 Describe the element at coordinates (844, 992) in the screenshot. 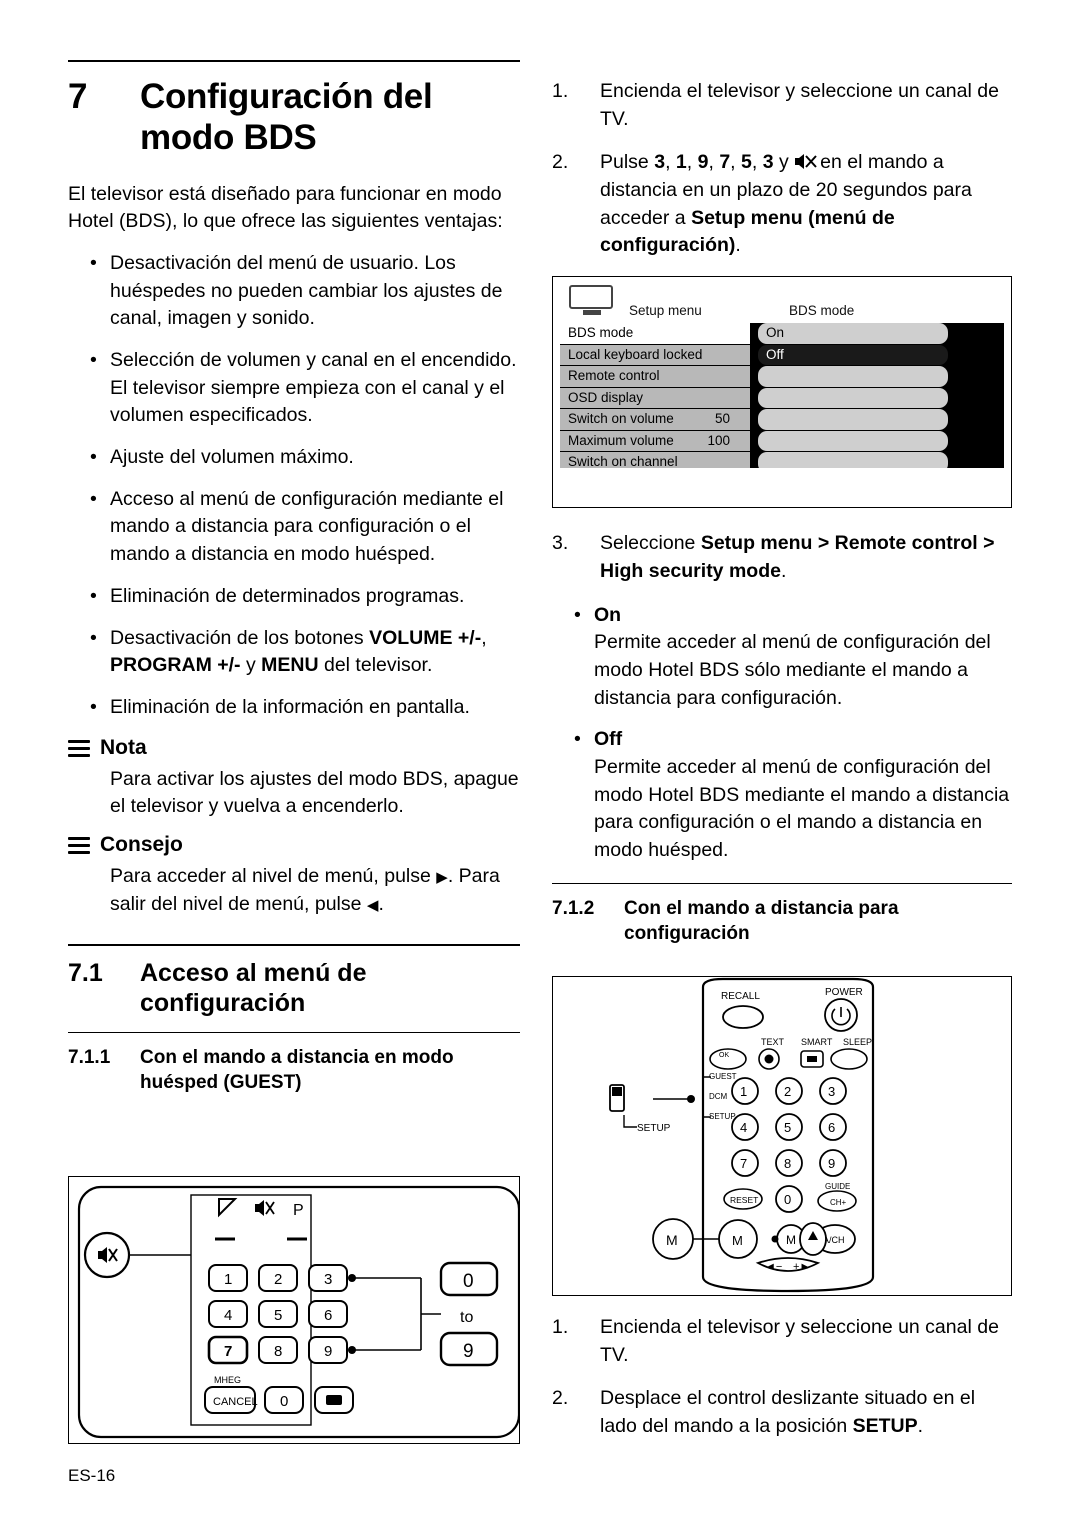

I see `power-label: POWER` at that location.